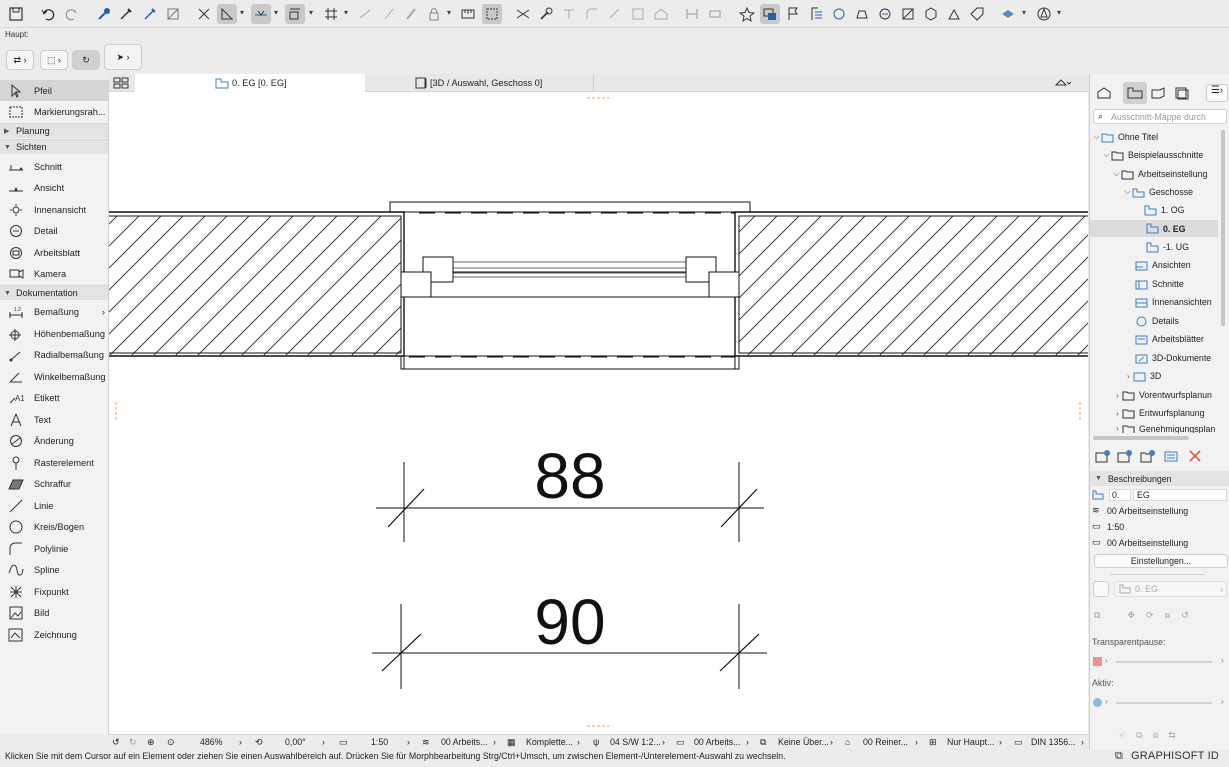  I want to click on tree-item-entwurf: › Entwurfsplanung, so click(1165, 413).